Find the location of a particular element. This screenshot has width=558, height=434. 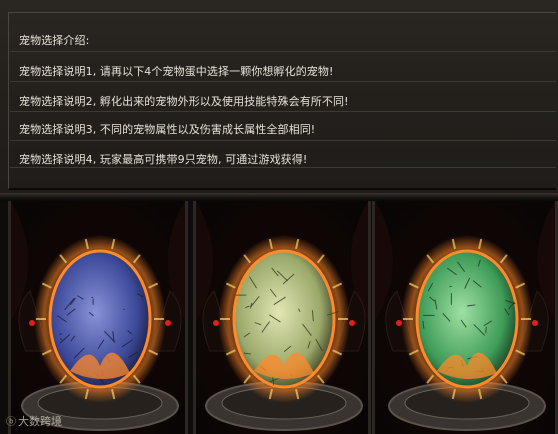

watermark: ⓑ 大数跨境 is located at coordinates (34, 421).